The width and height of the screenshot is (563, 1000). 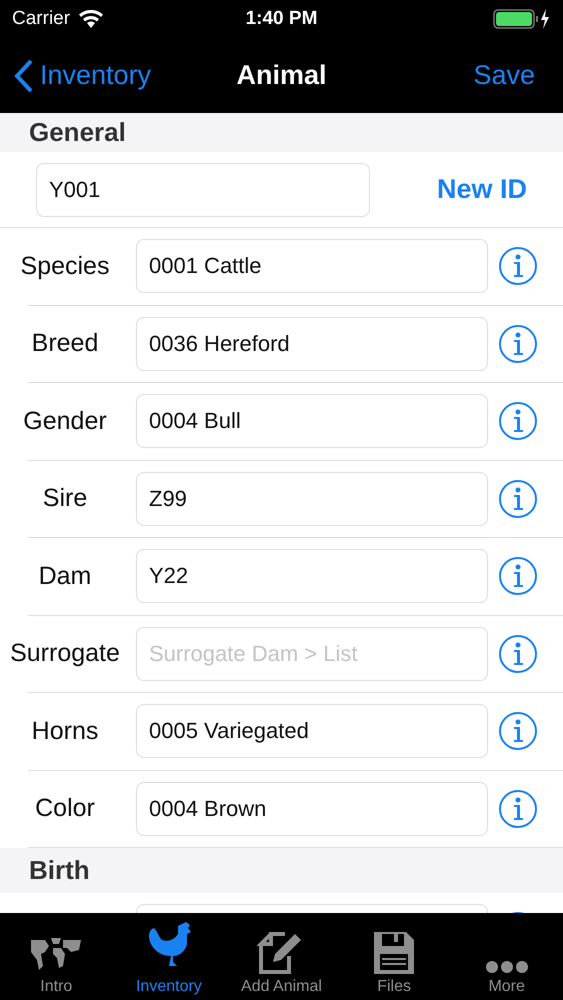 What do you see at coordinates (65, 499) in the screenshot?
I see `field-label: Sire` at bounding box center [65, 499].